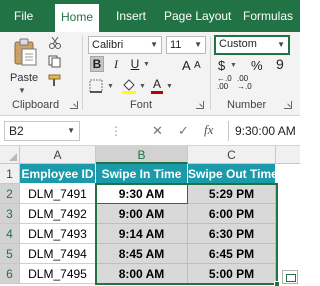 This screenshot has height=286, width=320. What do you see at coordinates (277, 283) in the screenshot?
I see `fill-handle` at bounding box center [277, 283].